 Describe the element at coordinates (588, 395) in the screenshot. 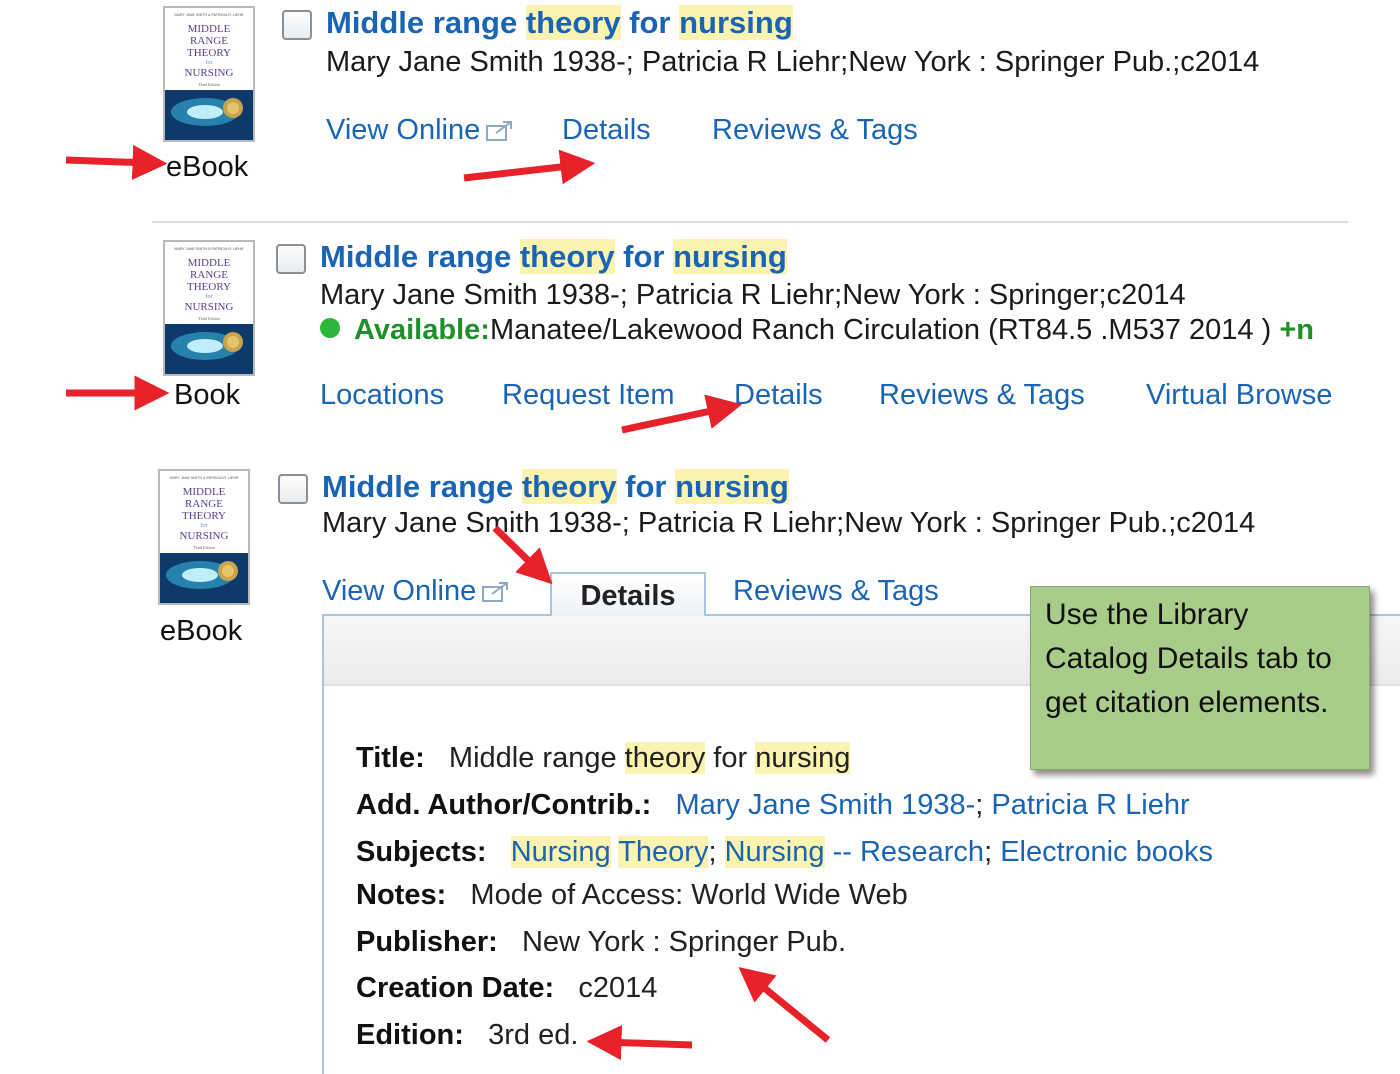

I see `request-item-link: Request Item` at that location.